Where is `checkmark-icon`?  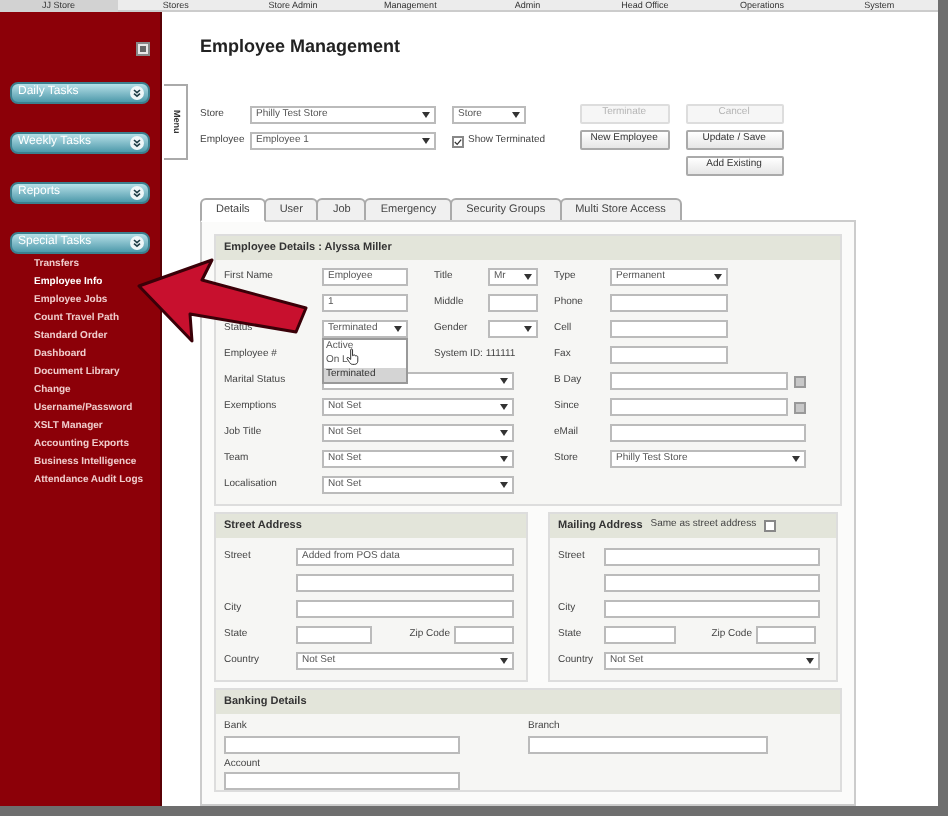
checkmark-icon is located at coordinates (458, 141).